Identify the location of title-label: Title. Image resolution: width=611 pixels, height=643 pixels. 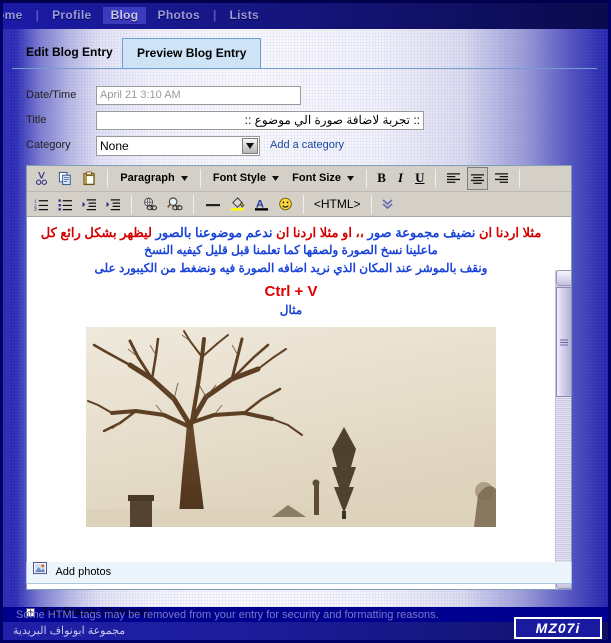
(36, 120).